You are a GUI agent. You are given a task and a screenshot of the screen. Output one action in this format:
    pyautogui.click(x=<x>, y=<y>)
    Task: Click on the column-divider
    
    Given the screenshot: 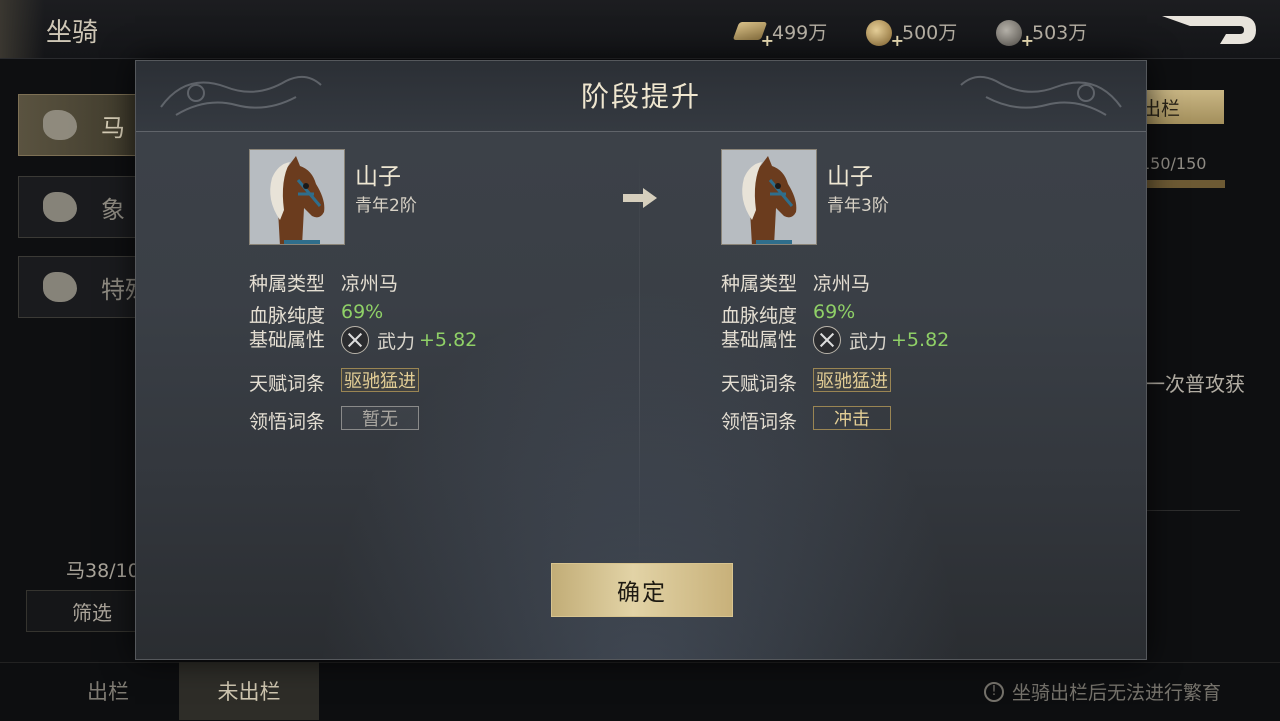 What is the action you would take?
    pyautogui.click(x=639, y=359)
    